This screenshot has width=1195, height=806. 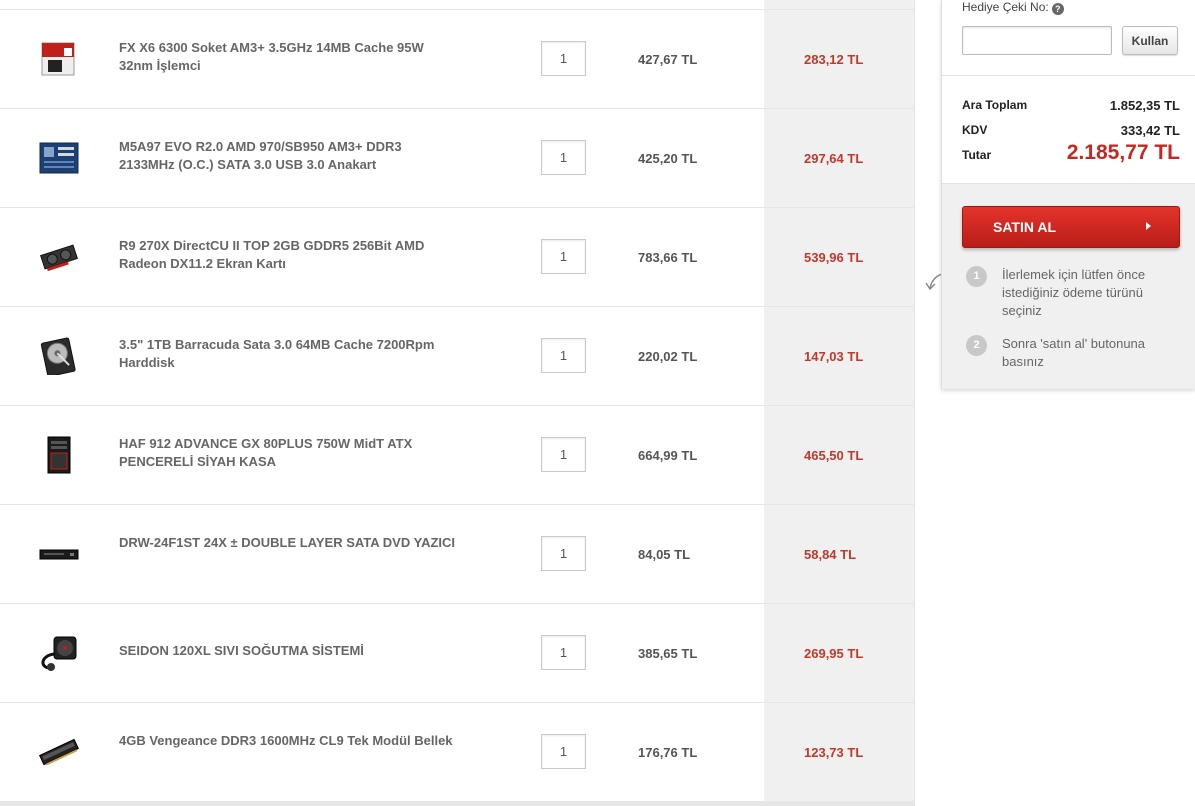 I want to click on table-header-strip: ’ ’ ’, so click(x=457, y=5).